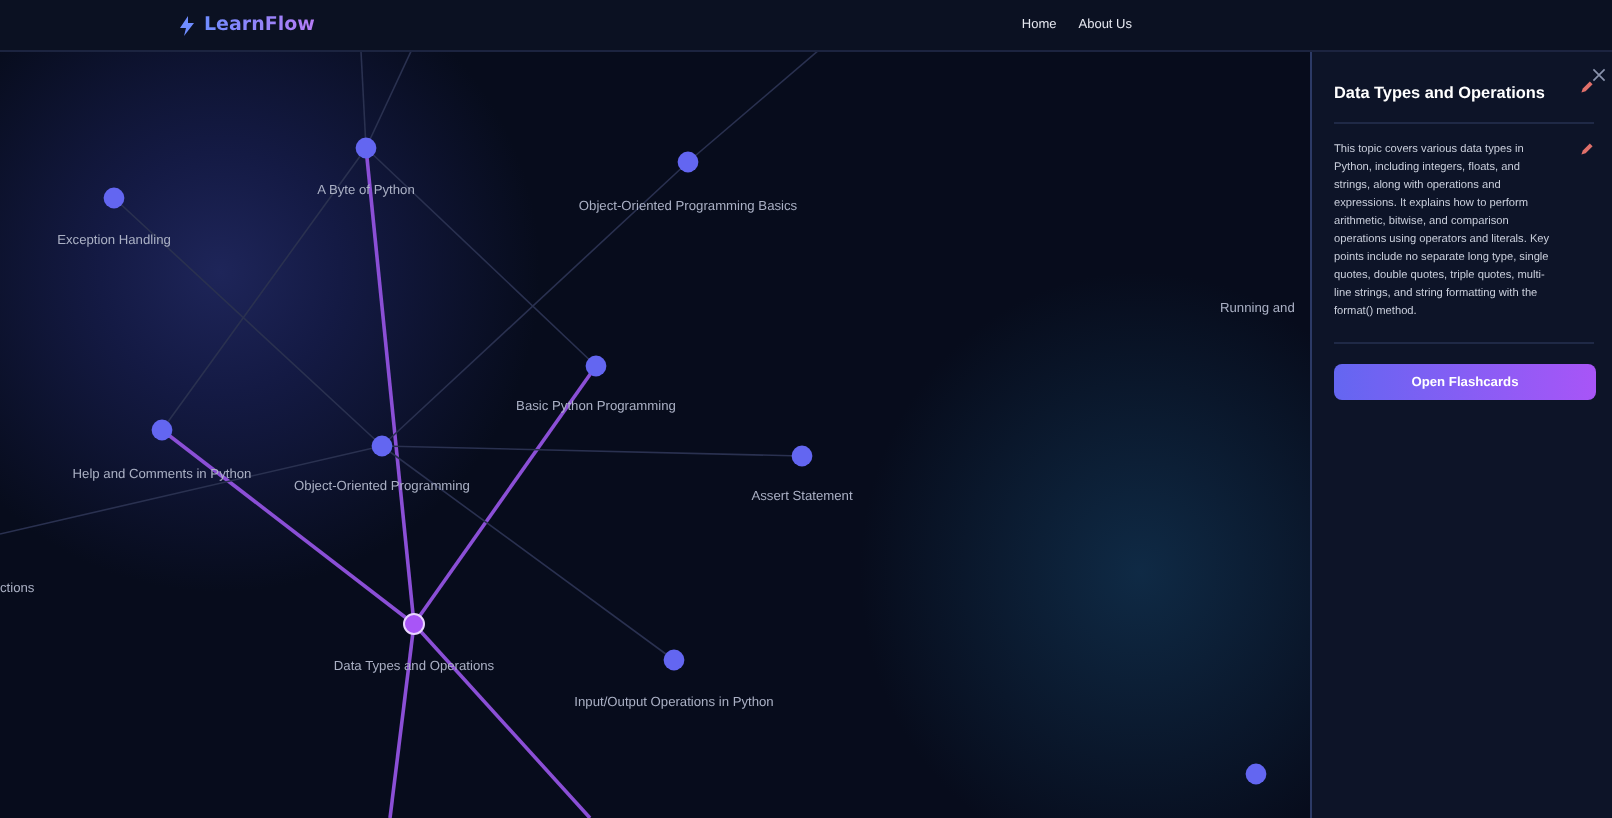 Image resolution: width=1612 pixels, height=818 pixels. What do you see at coordinates (259, 25) in the screenshot?
I see `app-logo: LearnFlow` at bounding box center [259, 25].